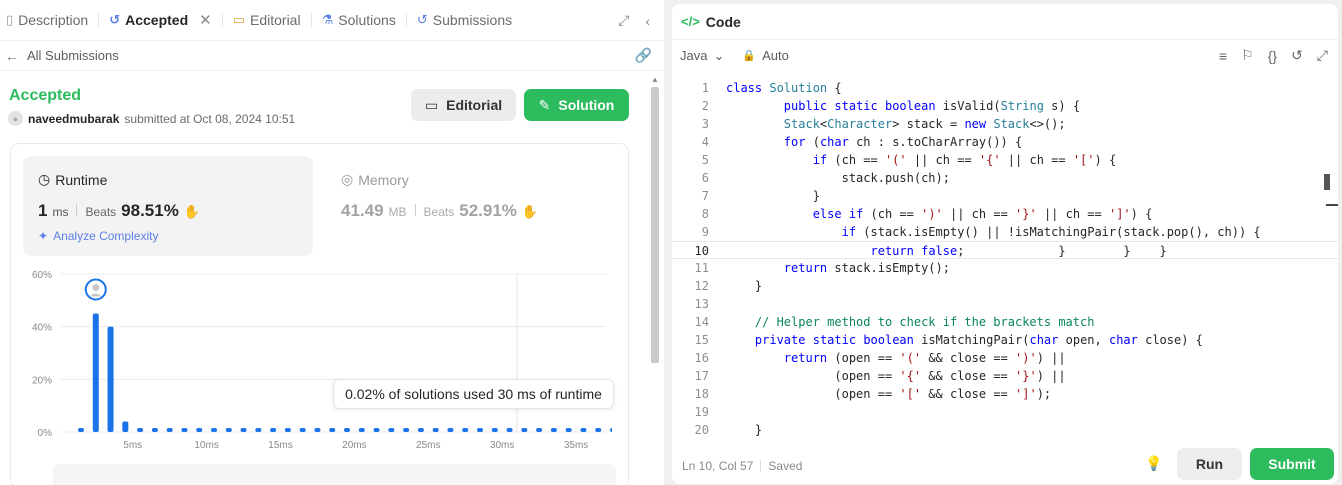 The height and width of the screenshot is (485, 1342). I want to click on tab-description: ▯ Description, so click(52, 20).